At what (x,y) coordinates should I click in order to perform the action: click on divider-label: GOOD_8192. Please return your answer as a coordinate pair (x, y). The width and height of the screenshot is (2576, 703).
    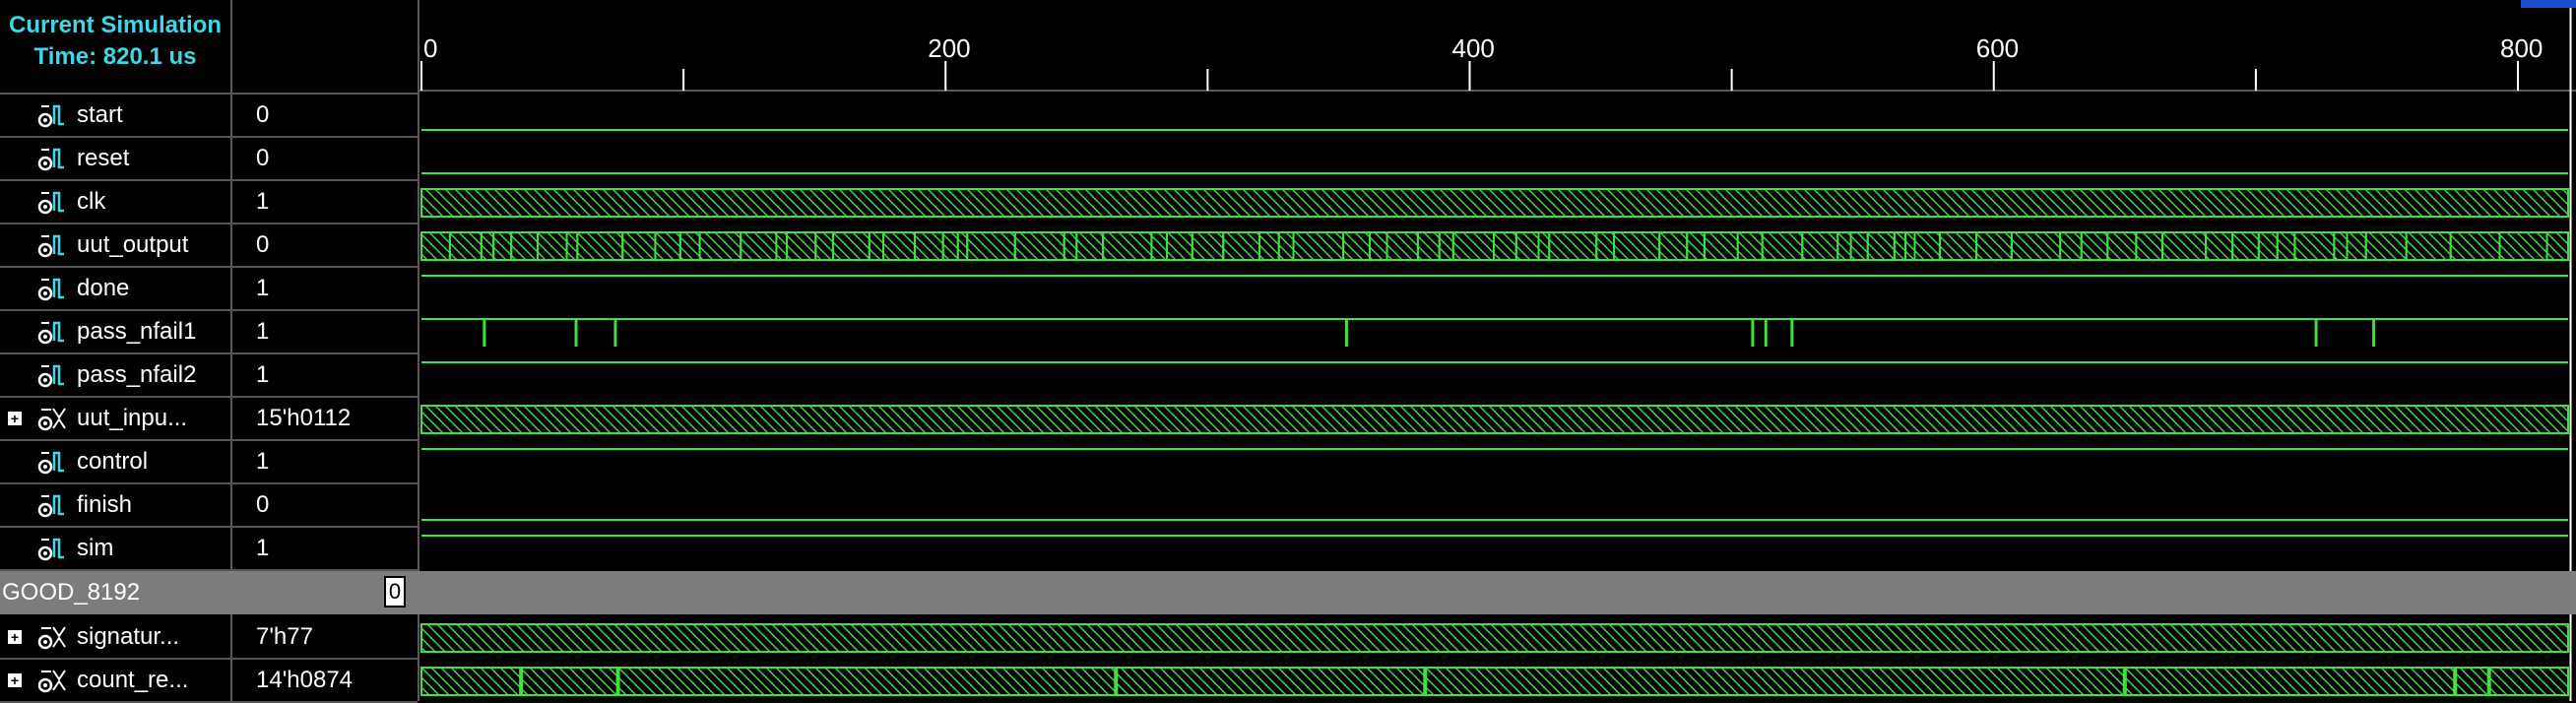
    Looking at the image, I should click on (71, 592).